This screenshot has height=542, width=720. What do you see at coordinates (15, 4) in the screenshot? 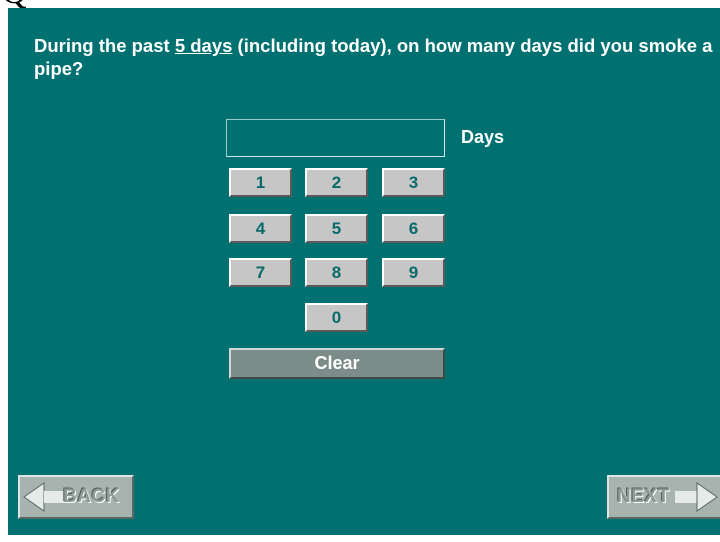
I see `clipped-header-text: Q` at bounding box center [15, 4].